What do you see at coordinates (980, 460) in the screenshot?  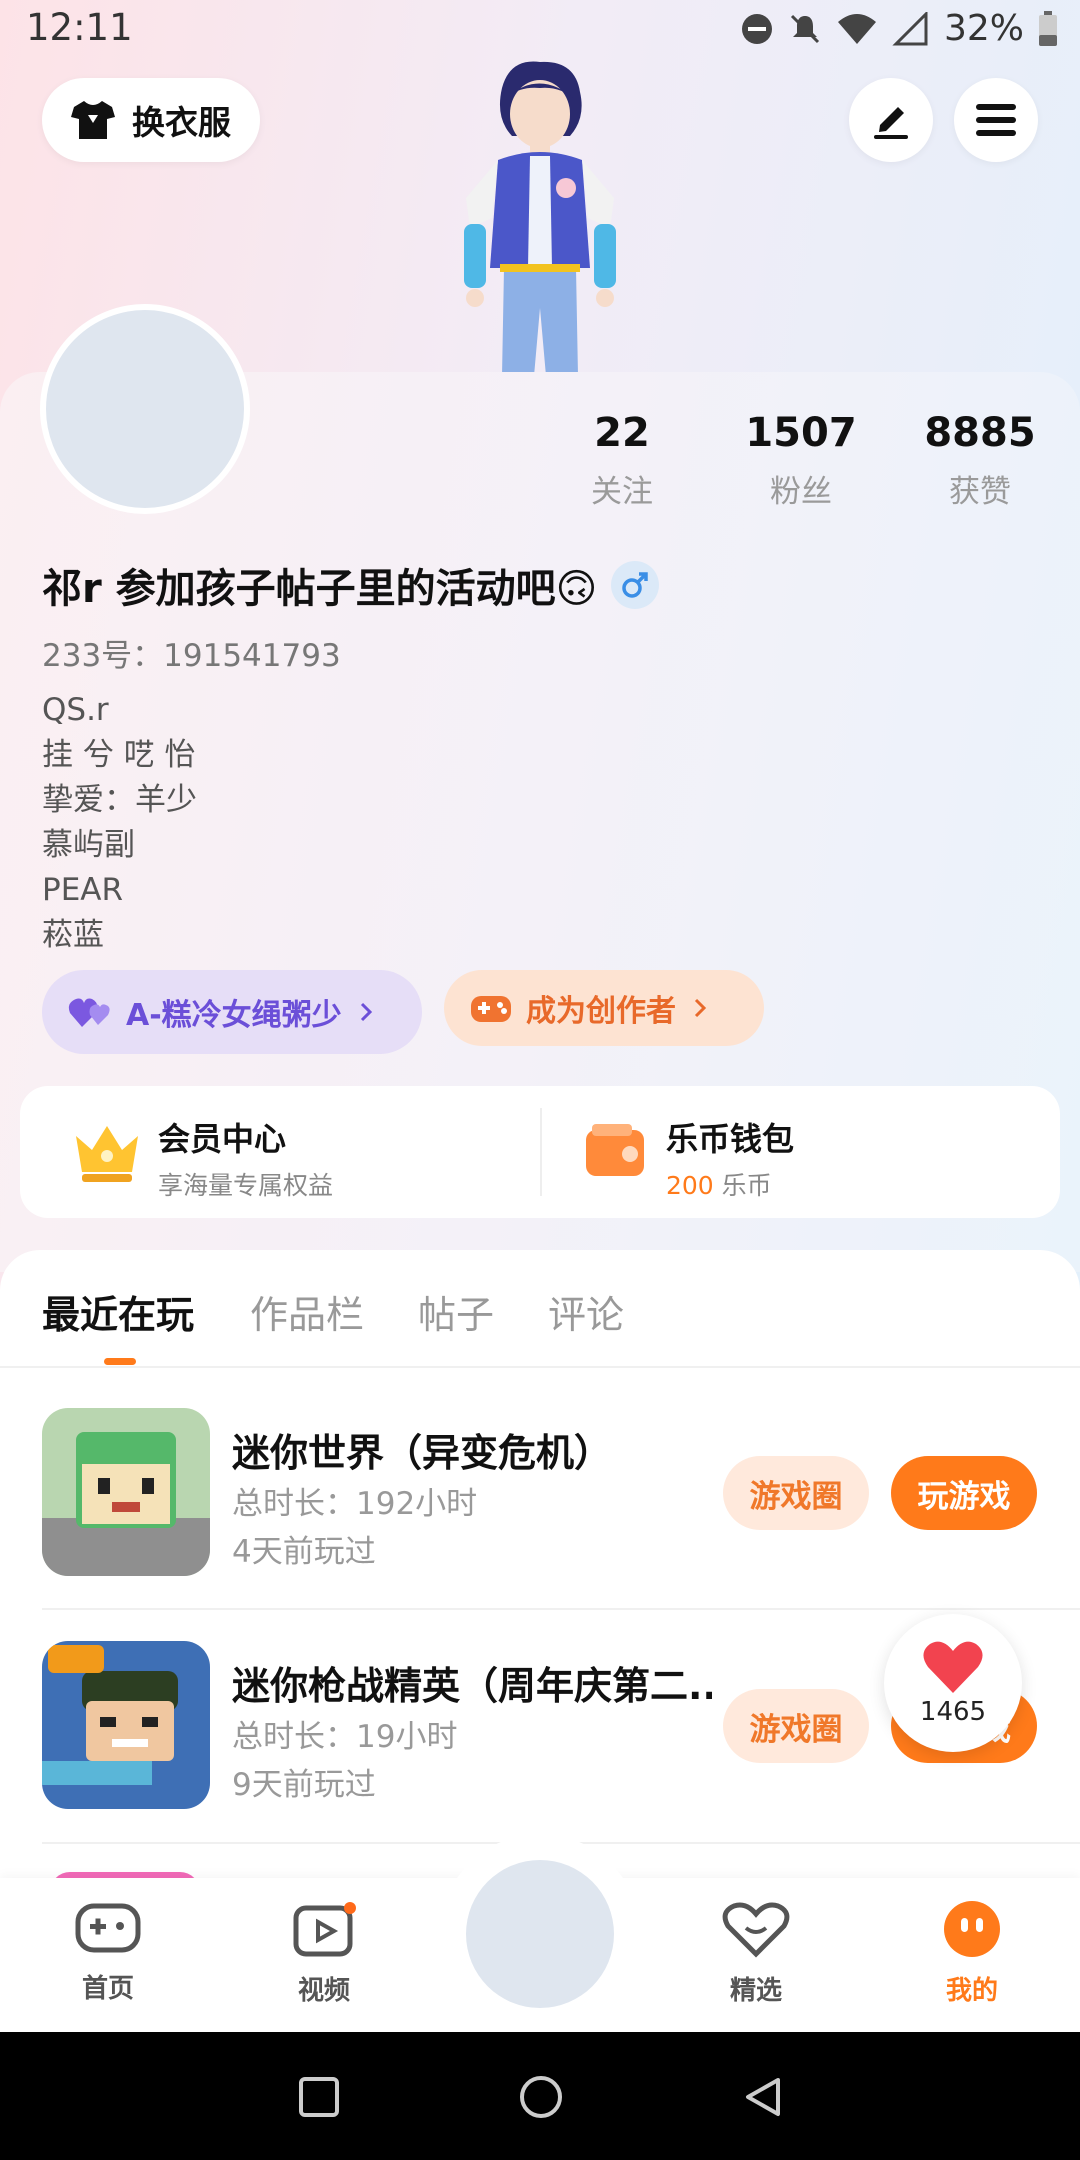 I see `stat-likes: 8885 获赞` at bounding box center [980, 460].